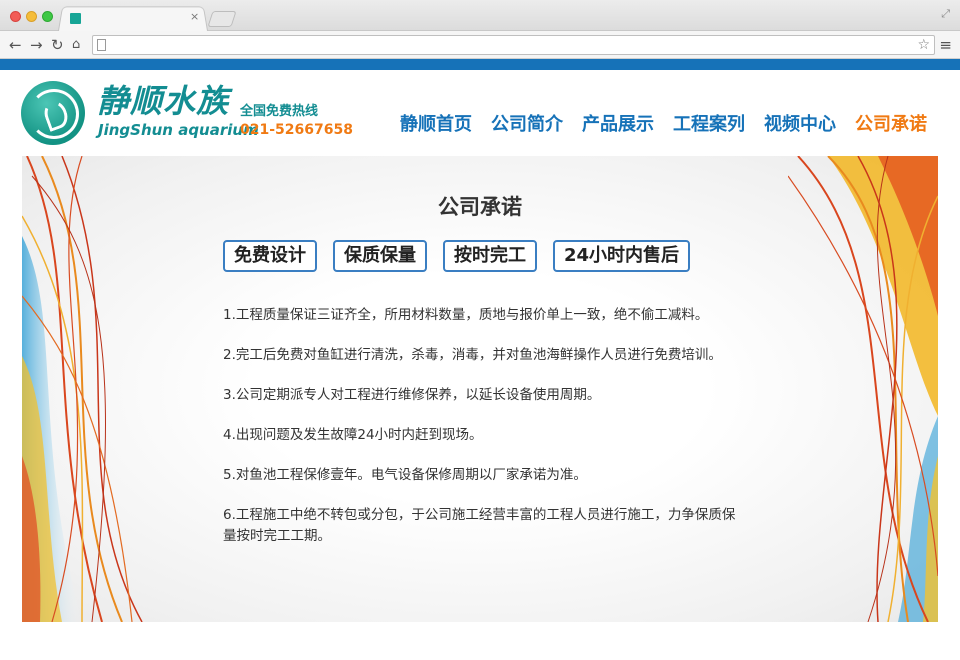 This screenshot has height=660, width=960. Describe the element at coordinates (194, 17) in the screenshot. I see `tab-close-icon: ×` at that location.